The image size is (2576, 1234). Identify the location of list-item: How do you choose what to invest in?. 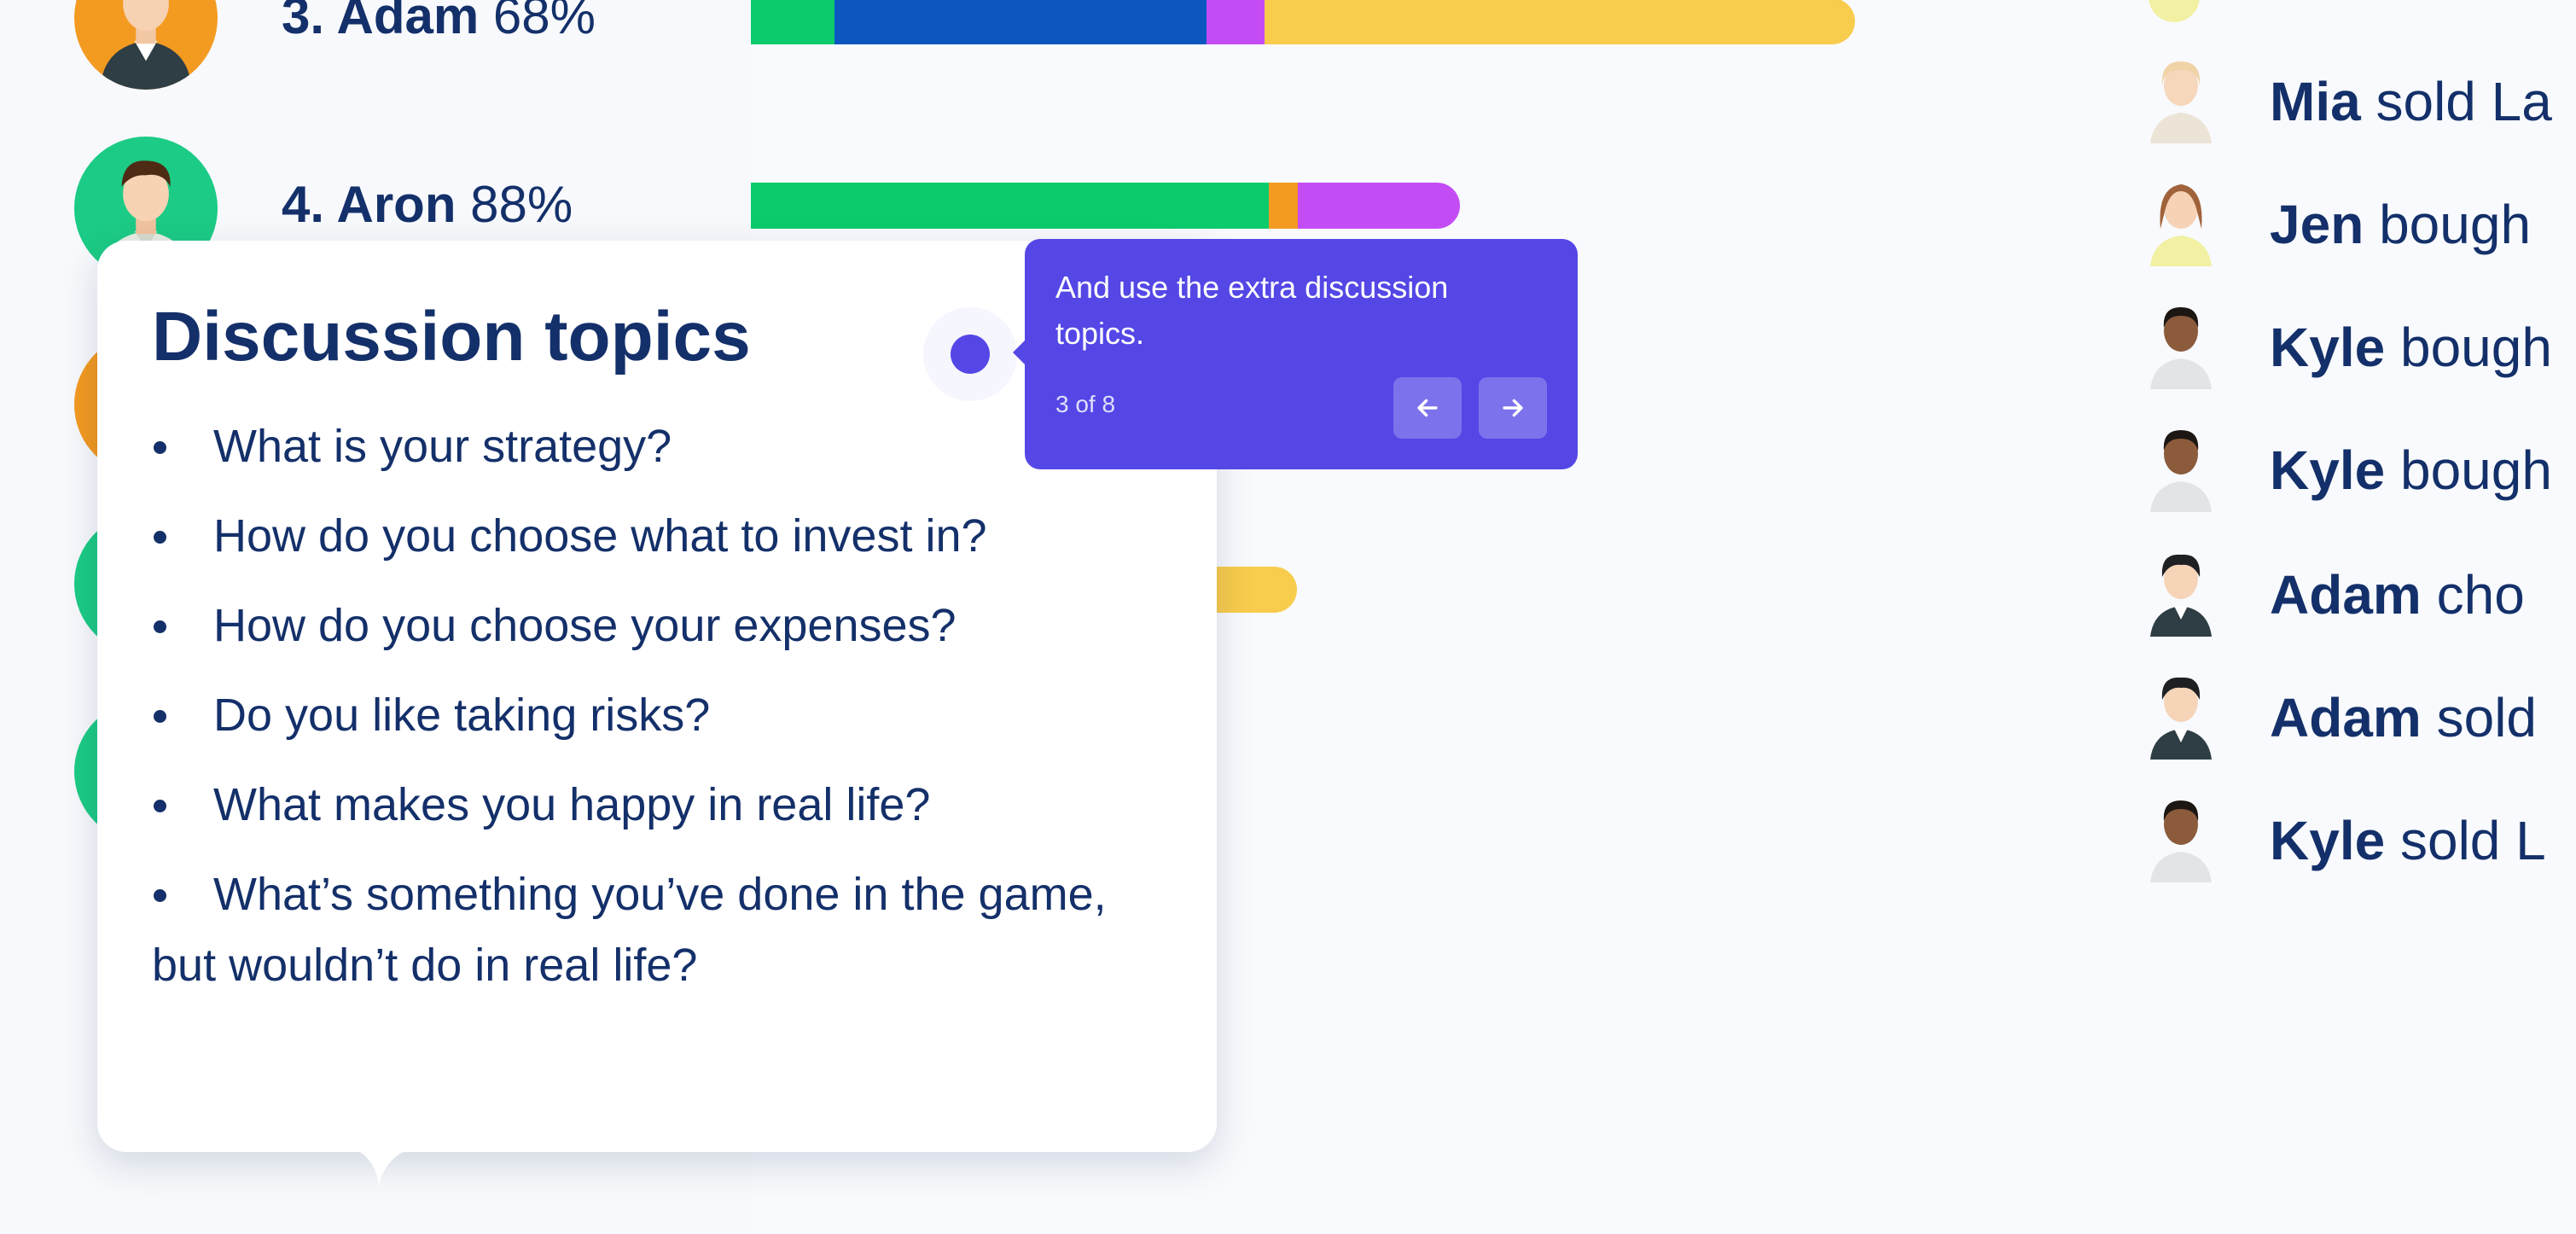
(659, 536).